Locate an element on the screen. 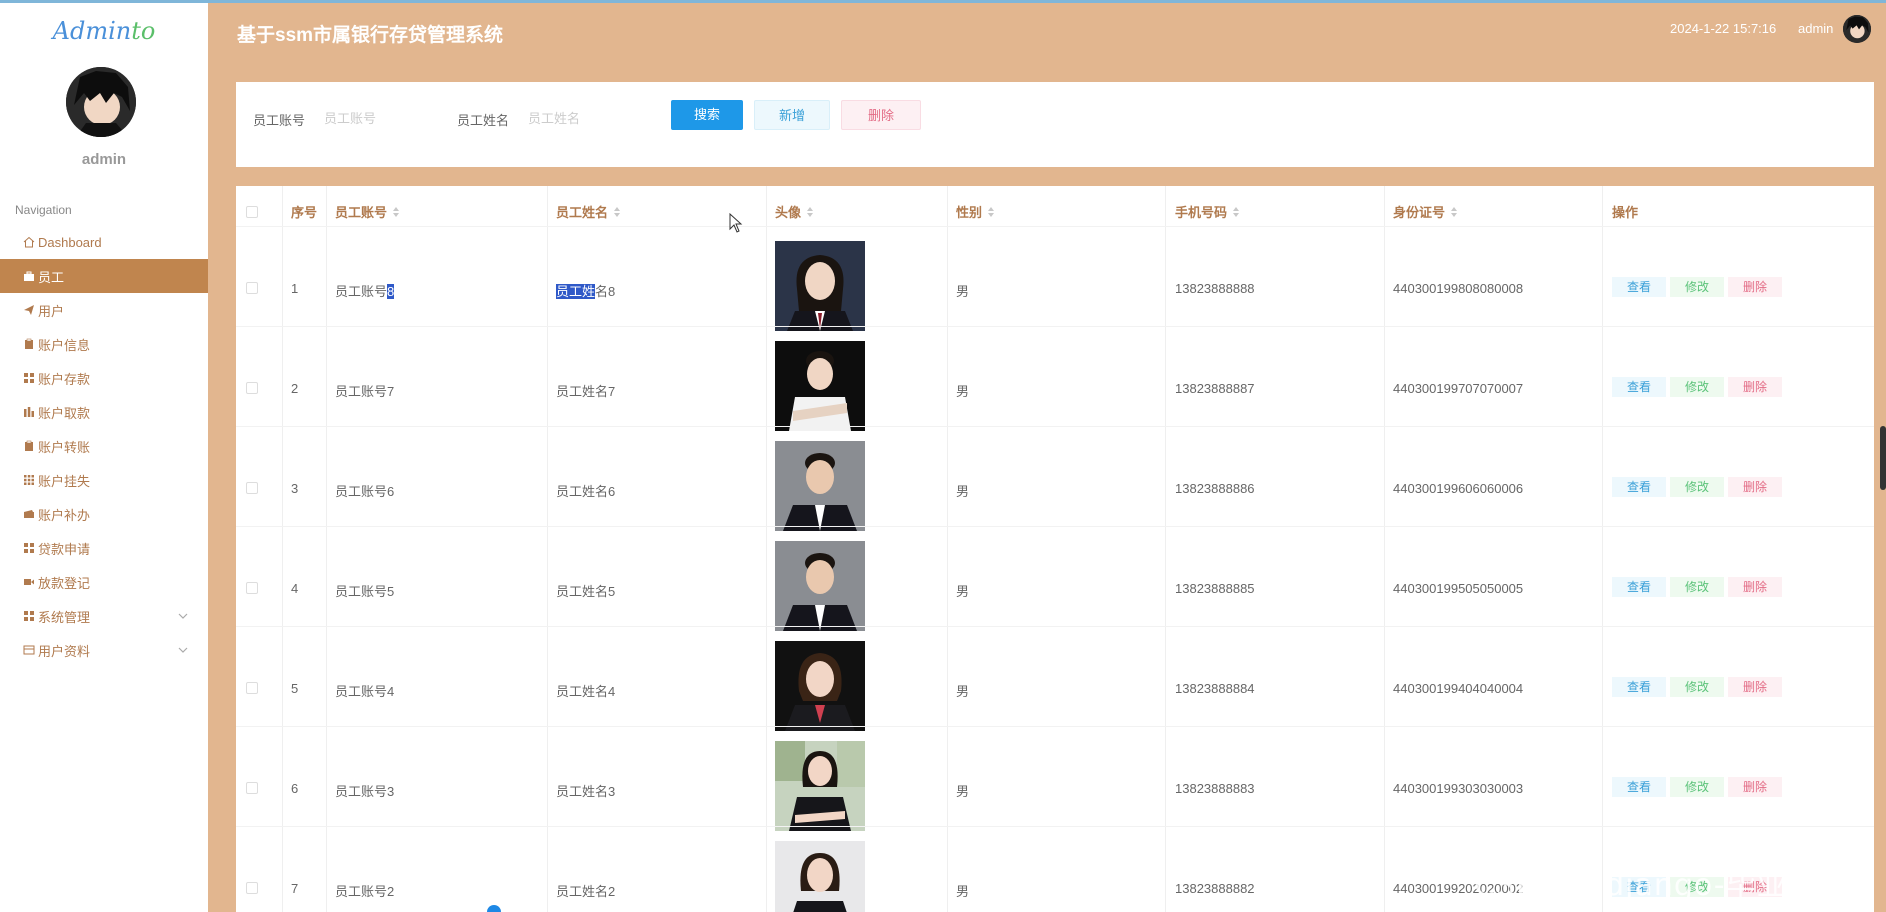 The image size is (1886, 912). sidebar-item-withdraw: 账户取款 is located at coordinates (104, 412).